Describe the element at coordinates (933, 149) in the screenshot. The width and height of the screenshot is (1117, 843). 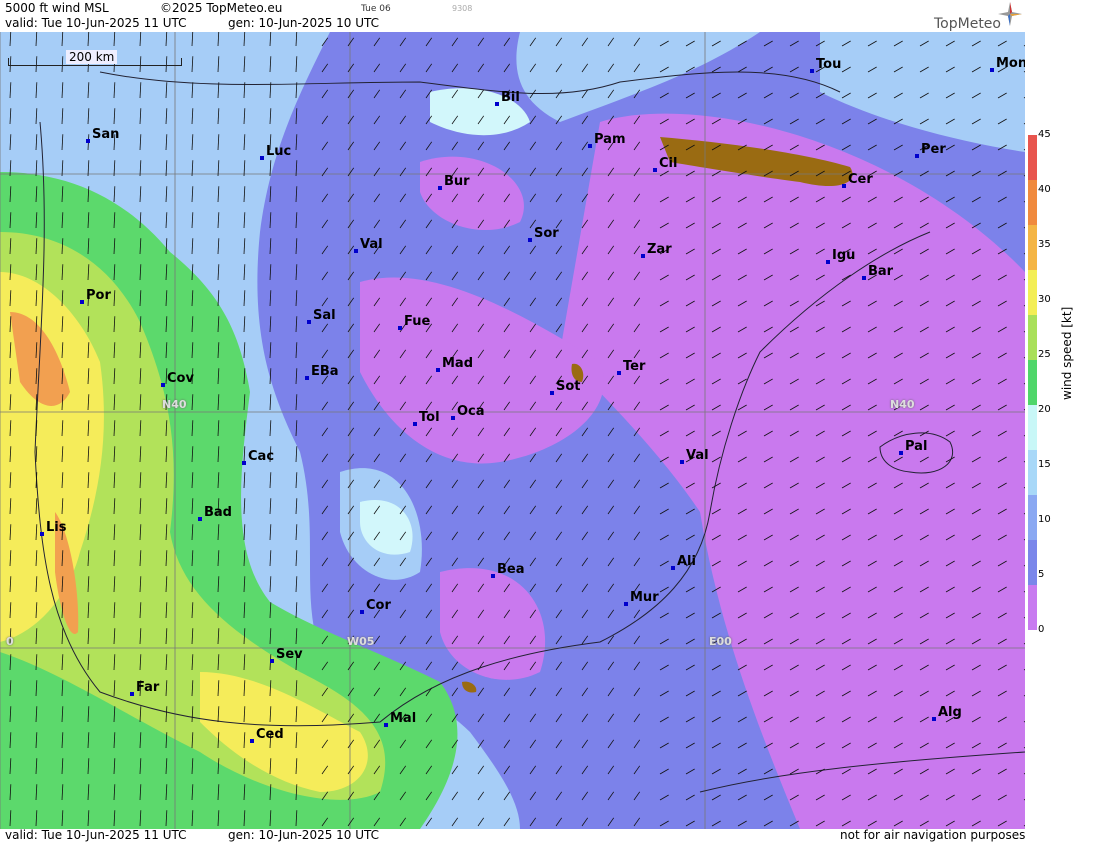
I see `city-label: Per` at that location.